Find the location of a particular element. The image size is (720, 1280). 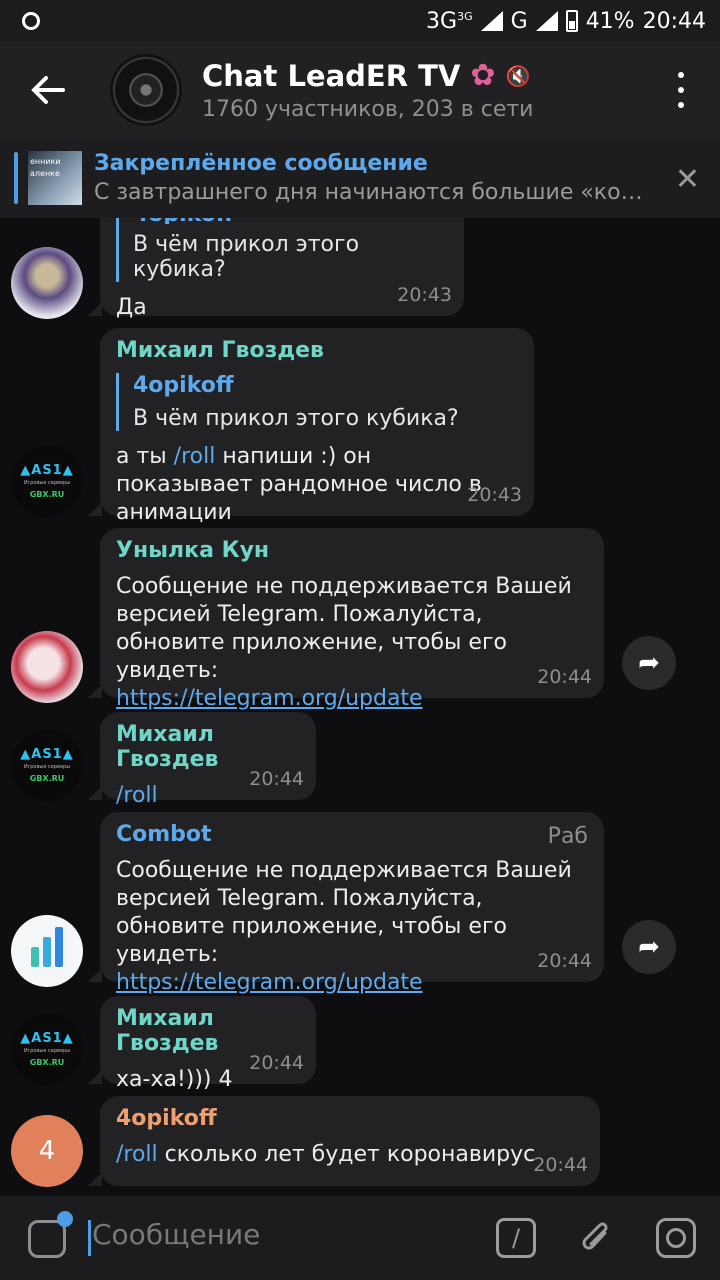

status-bar: 3G 3G G 41% 20:44 is located at coordinates (360, 21).